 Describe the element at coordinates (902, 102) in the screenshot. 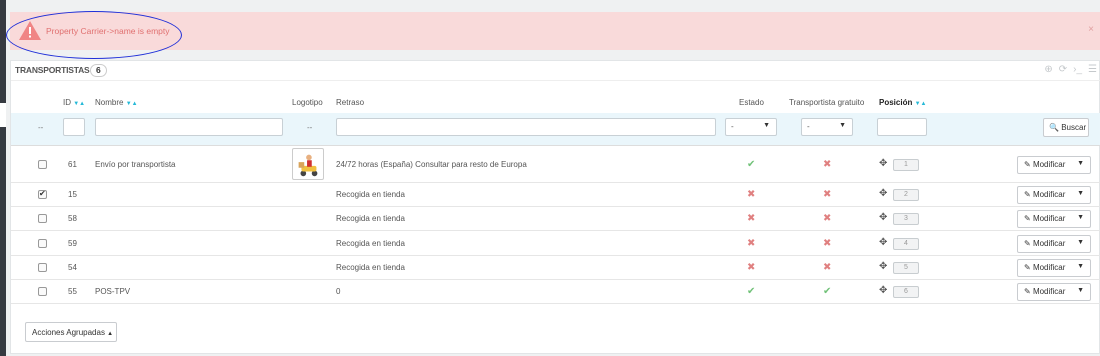

I see `column-position: Posición ▼▲` at that location.